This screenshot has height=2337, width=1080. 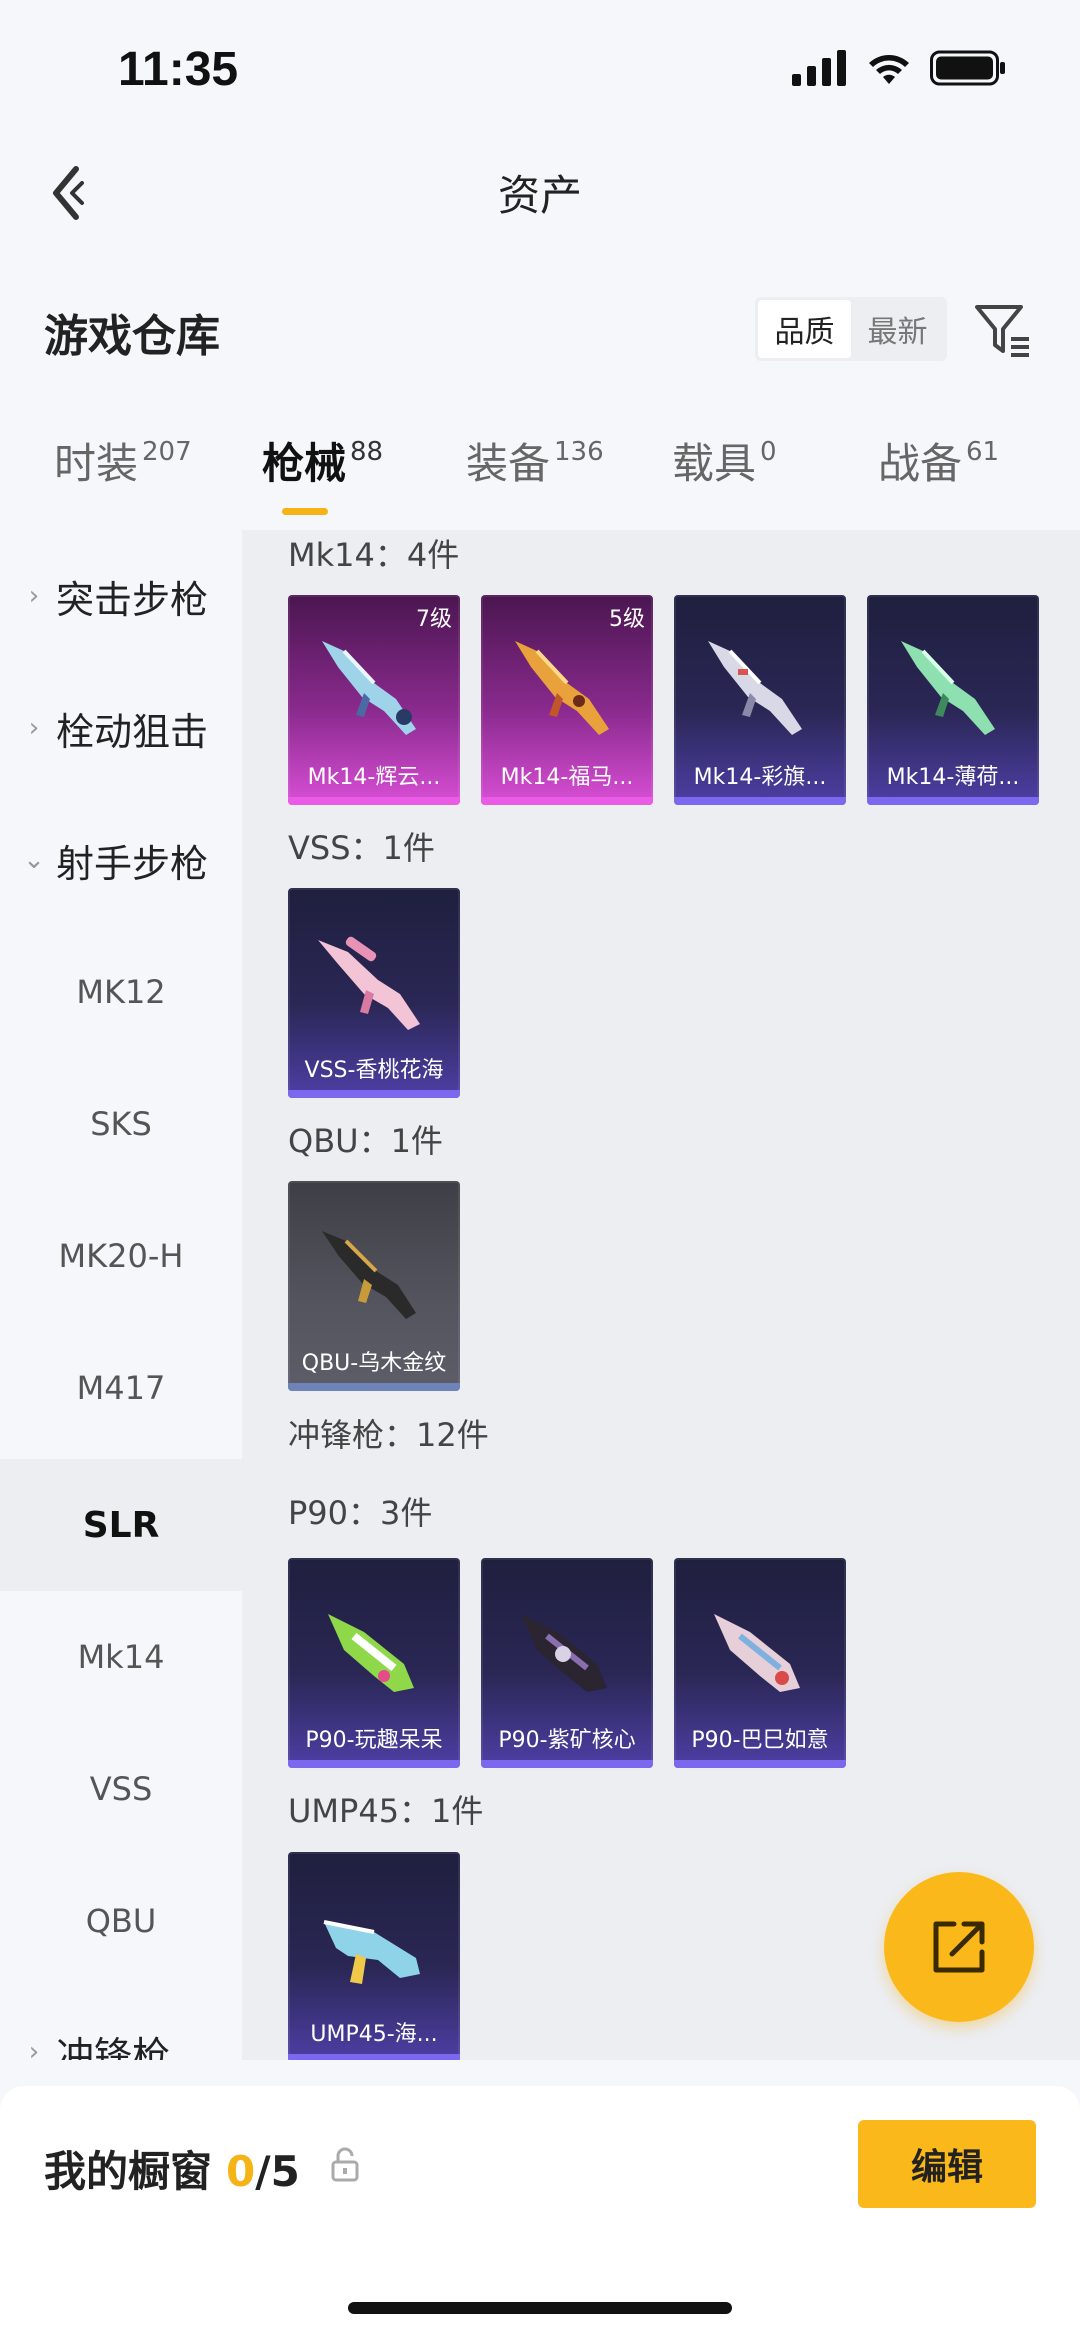 What do you see at coordinates (121, 1921) in the screenshot?
I see `sidebar-item-qbu: QBU` at bounding box center [121, 1921].